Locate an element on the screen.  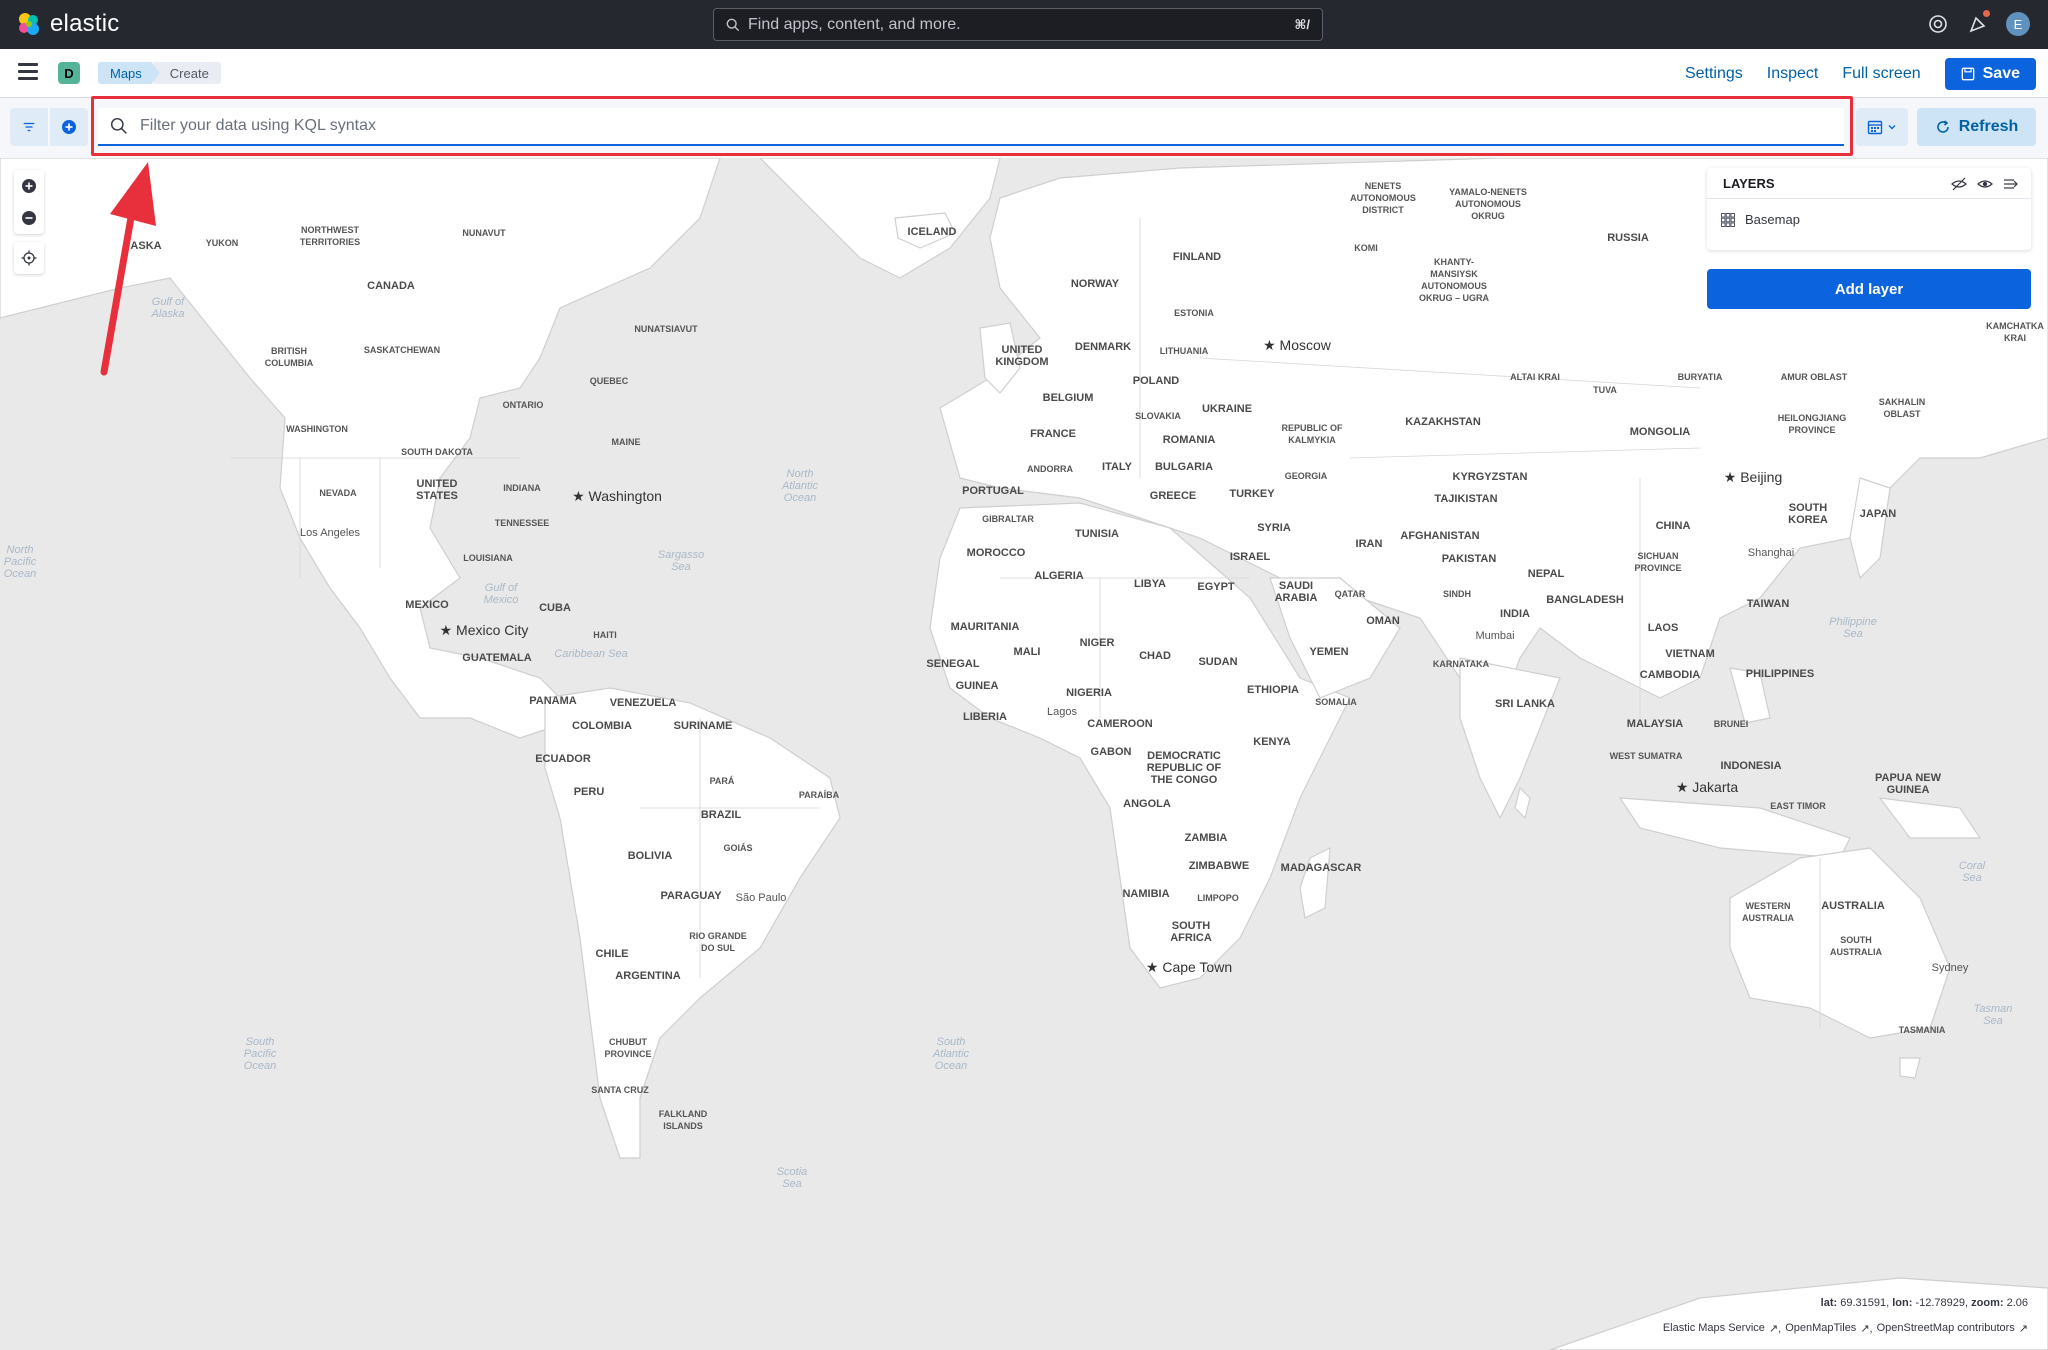
help-button is located at coordinates (1938, 24).